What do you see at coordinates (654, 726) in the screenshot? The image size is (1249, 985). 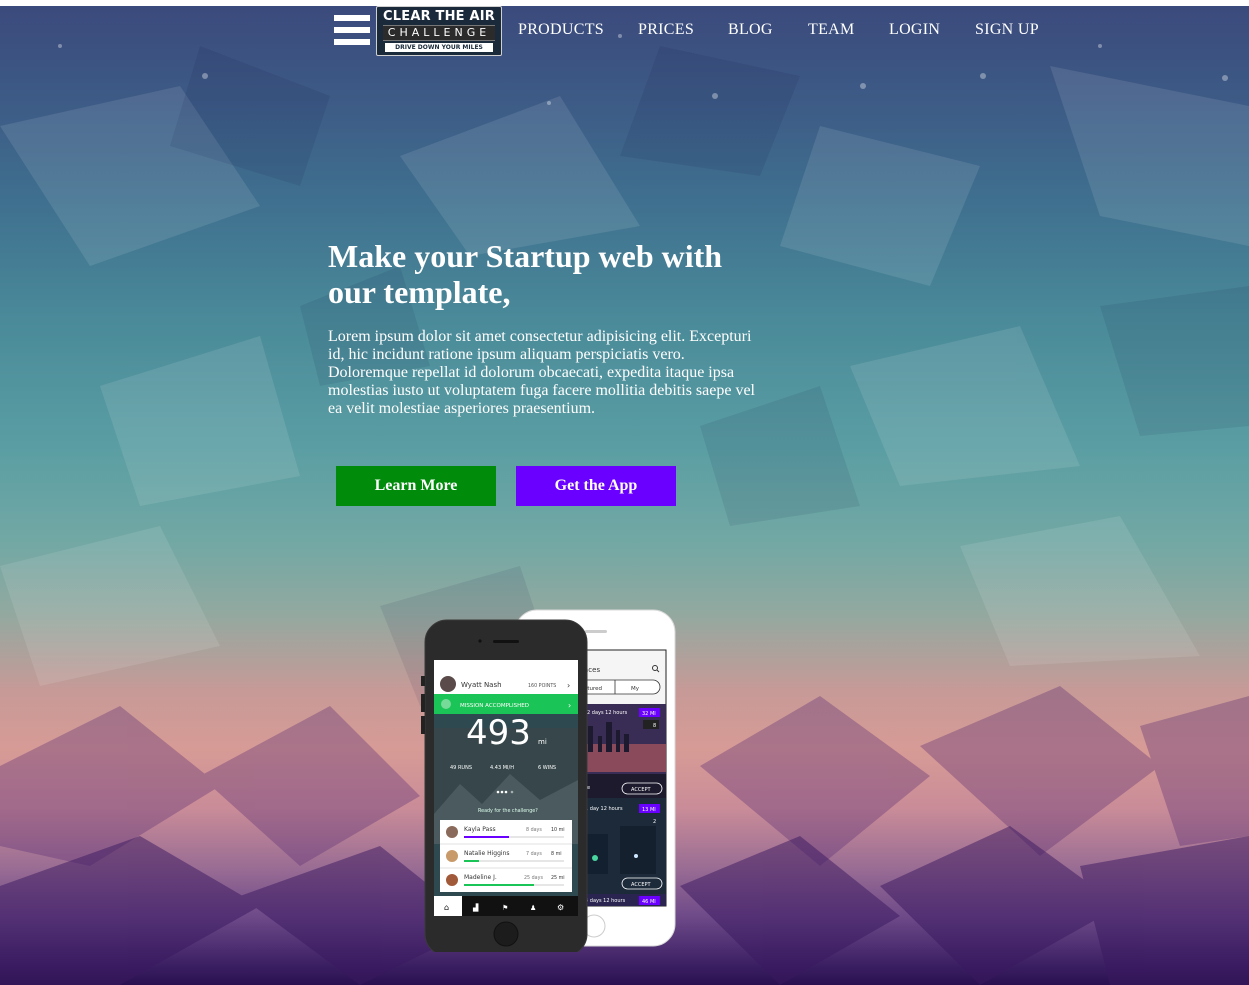 I see `back-card1-count: 8` at bounding box center [654, 726].